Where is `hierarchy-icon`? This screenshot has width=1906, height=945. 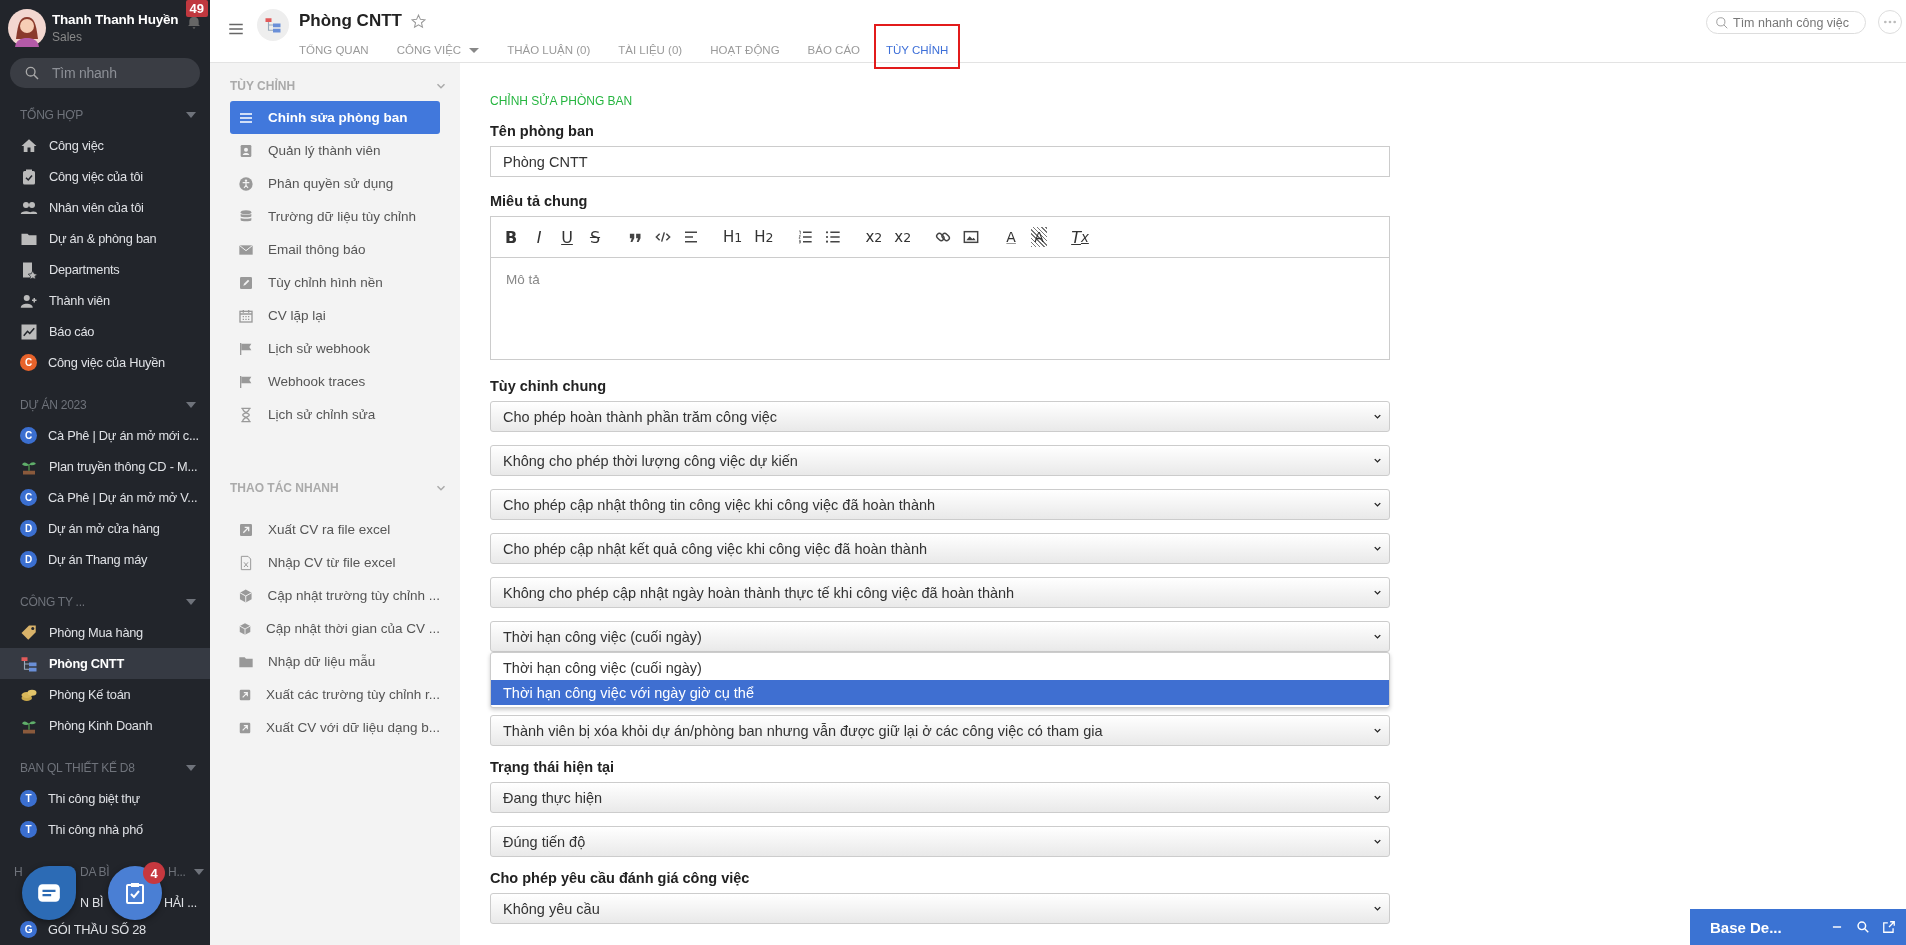 hierarchy-icon is located at coordinates (29, 663).